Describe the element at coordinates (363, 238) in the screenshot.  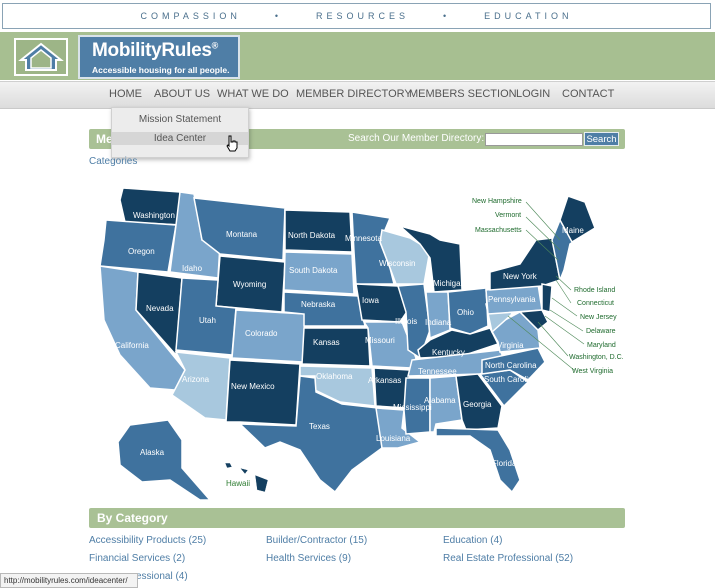
I see `label-minnesota: Minnesota` at that location.